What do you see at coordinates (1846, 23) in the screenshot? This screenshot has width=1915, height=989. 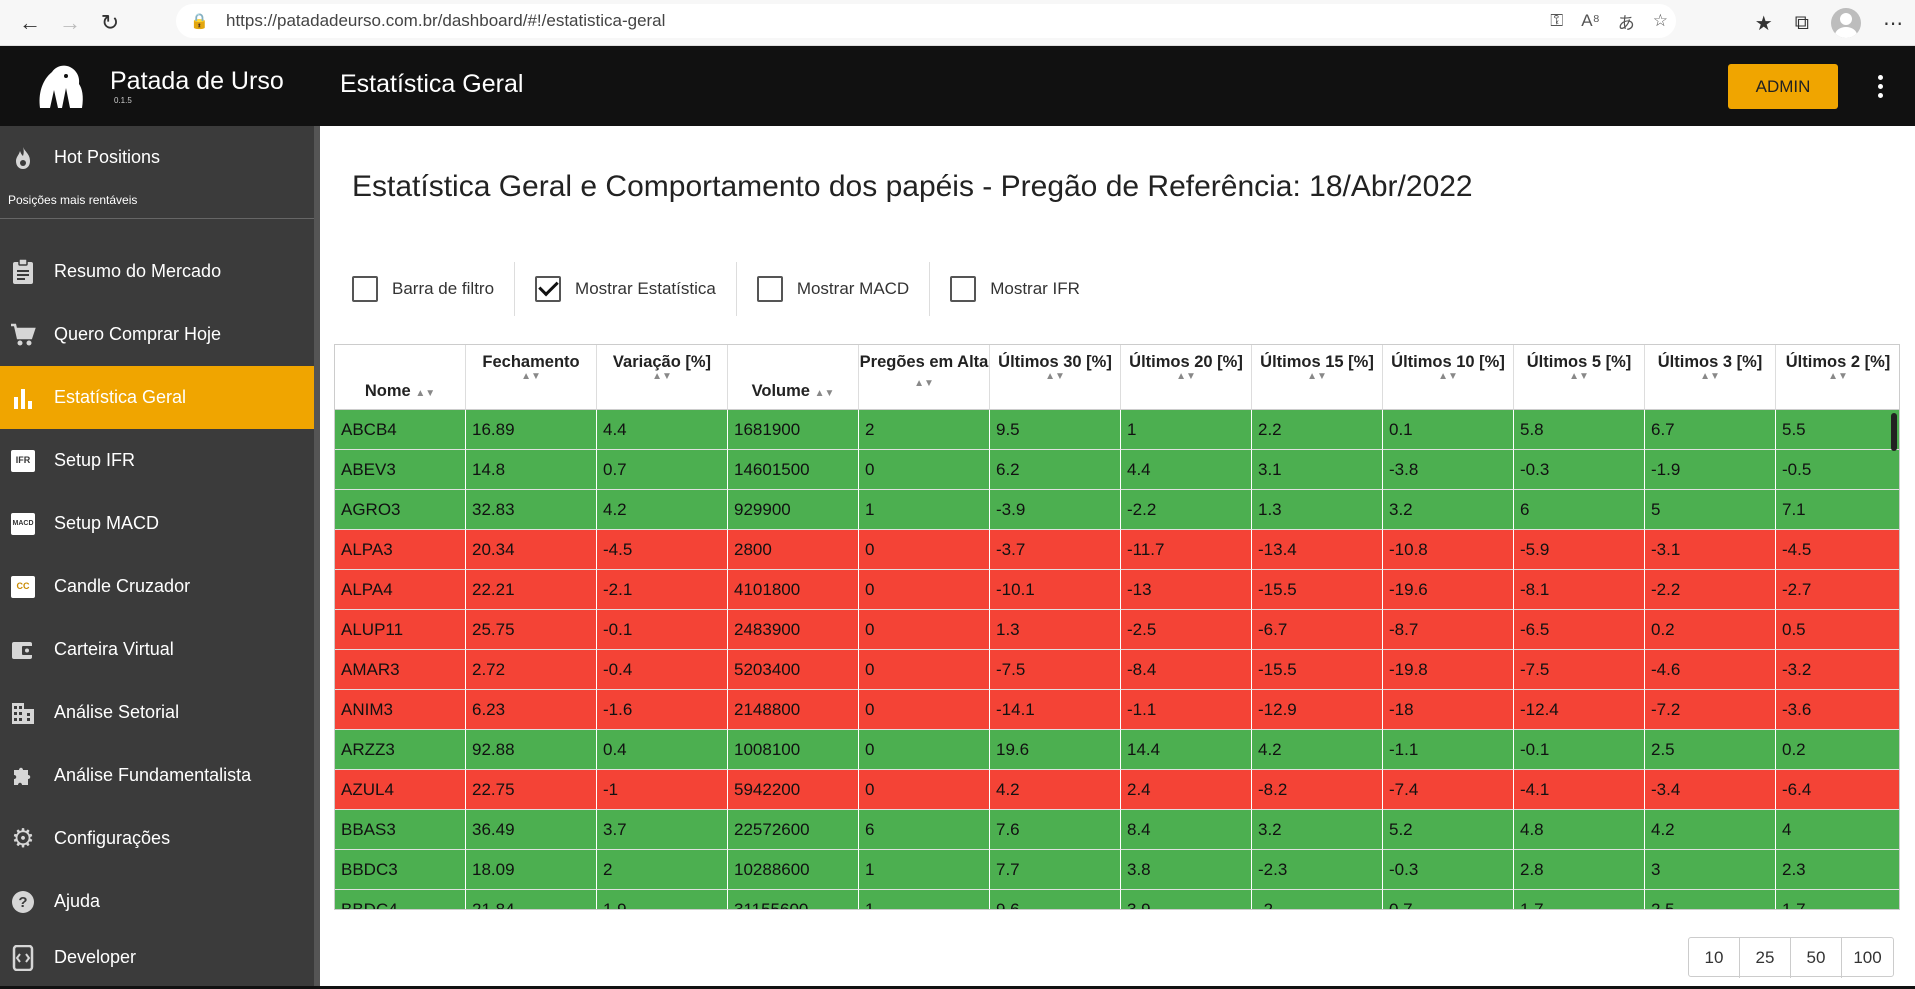 I see `profile-avatar` at bounding box center [1846, 23].